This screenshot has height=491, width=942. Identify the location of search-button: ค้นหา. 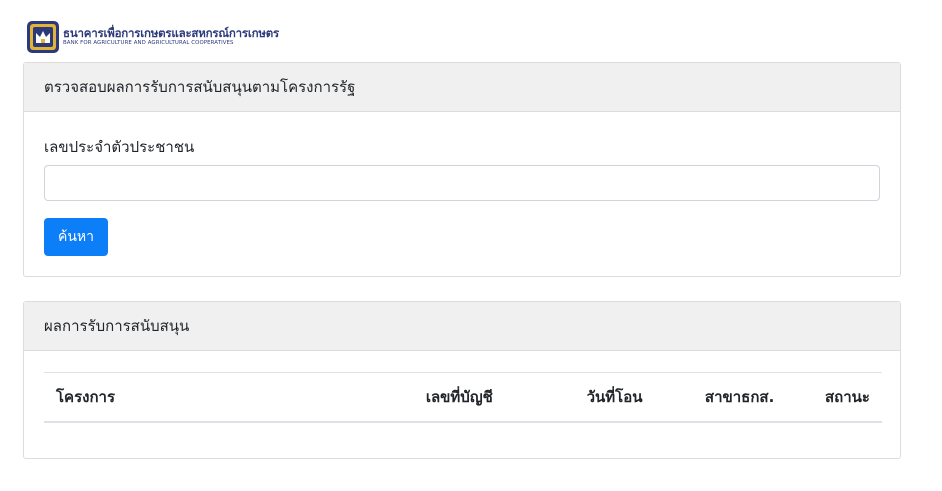
(76, 237).